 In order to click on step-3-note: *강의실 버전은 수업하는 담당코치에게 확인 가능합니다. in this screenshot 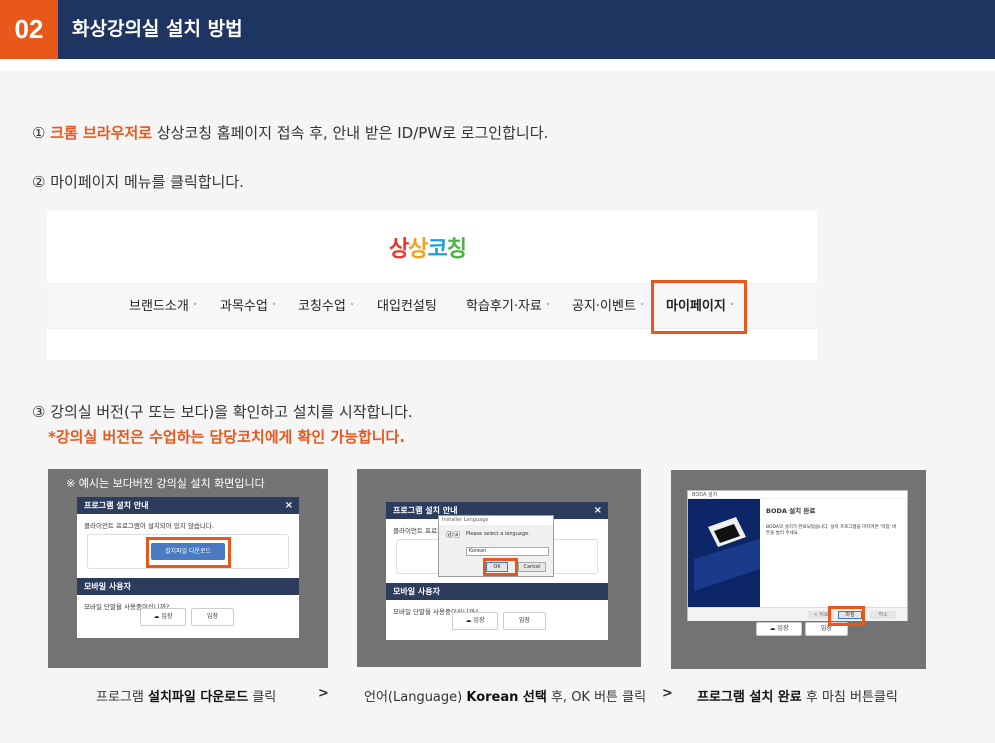, I will do `click(227, 437)`.